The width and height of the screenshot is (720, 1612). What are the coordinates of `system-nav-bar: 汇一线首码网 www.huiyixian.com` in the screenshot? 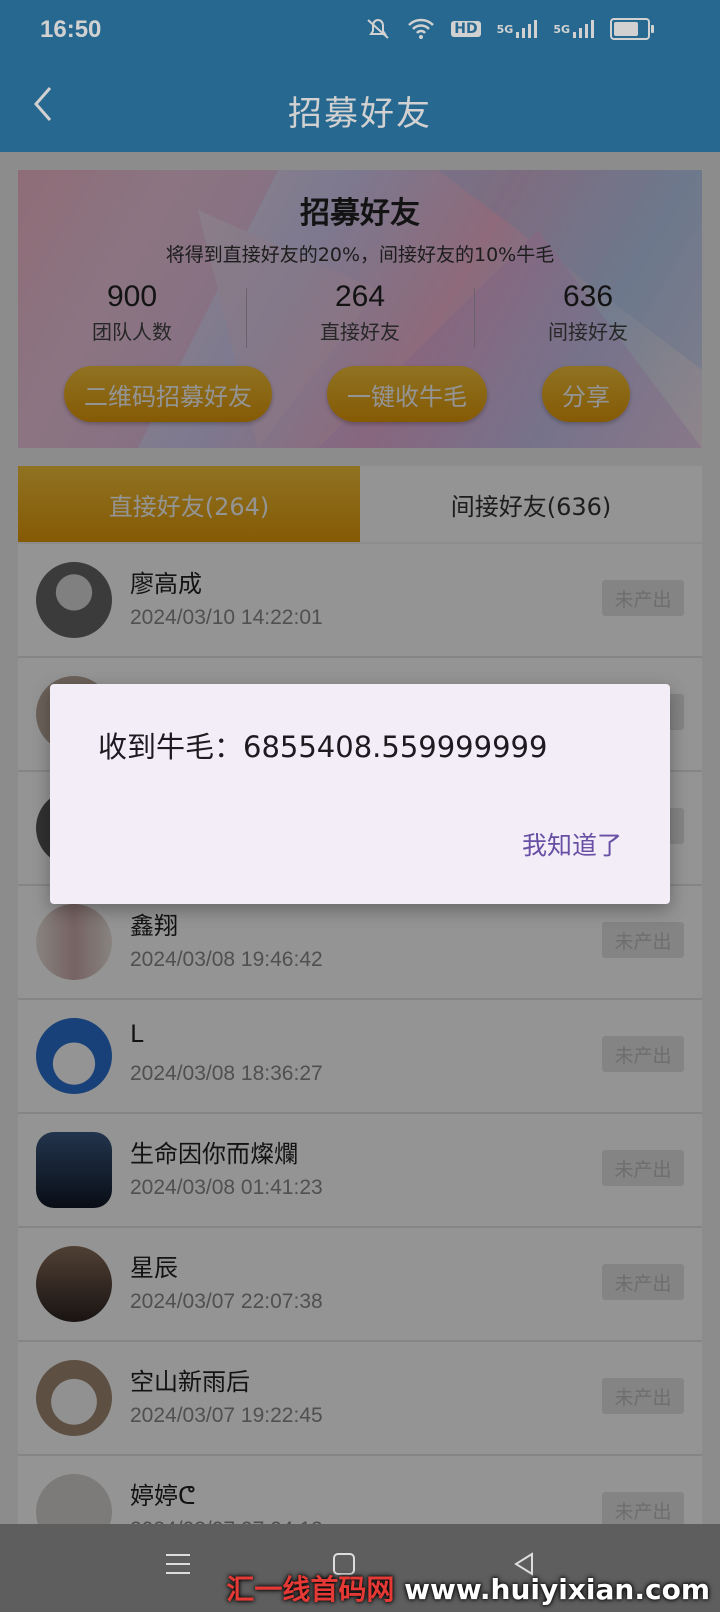 It's located at (360, 1568).